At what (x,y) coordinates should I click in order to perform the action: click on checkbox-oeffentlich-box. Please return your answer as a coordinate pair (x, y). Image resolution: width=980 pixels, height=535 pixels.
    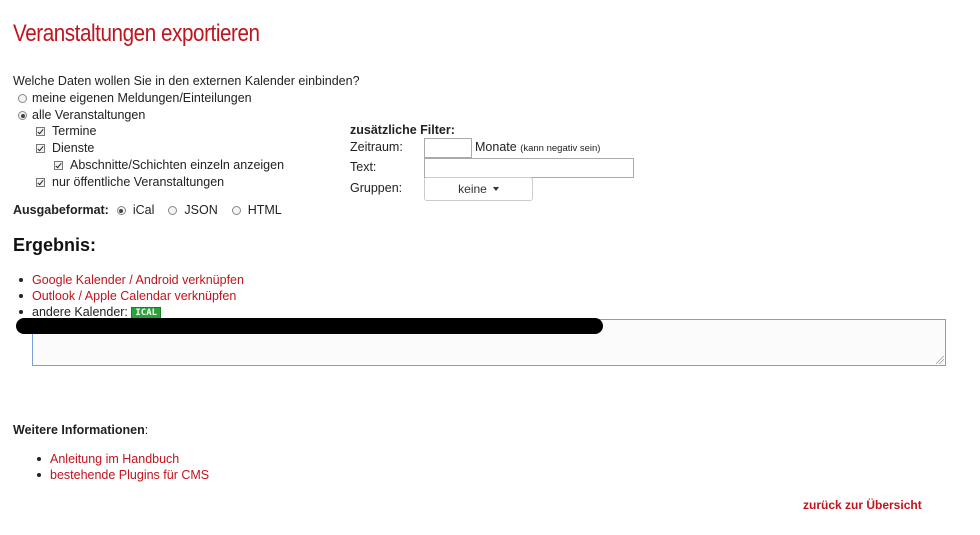
    Looking at the image, I should click on (40, 182).